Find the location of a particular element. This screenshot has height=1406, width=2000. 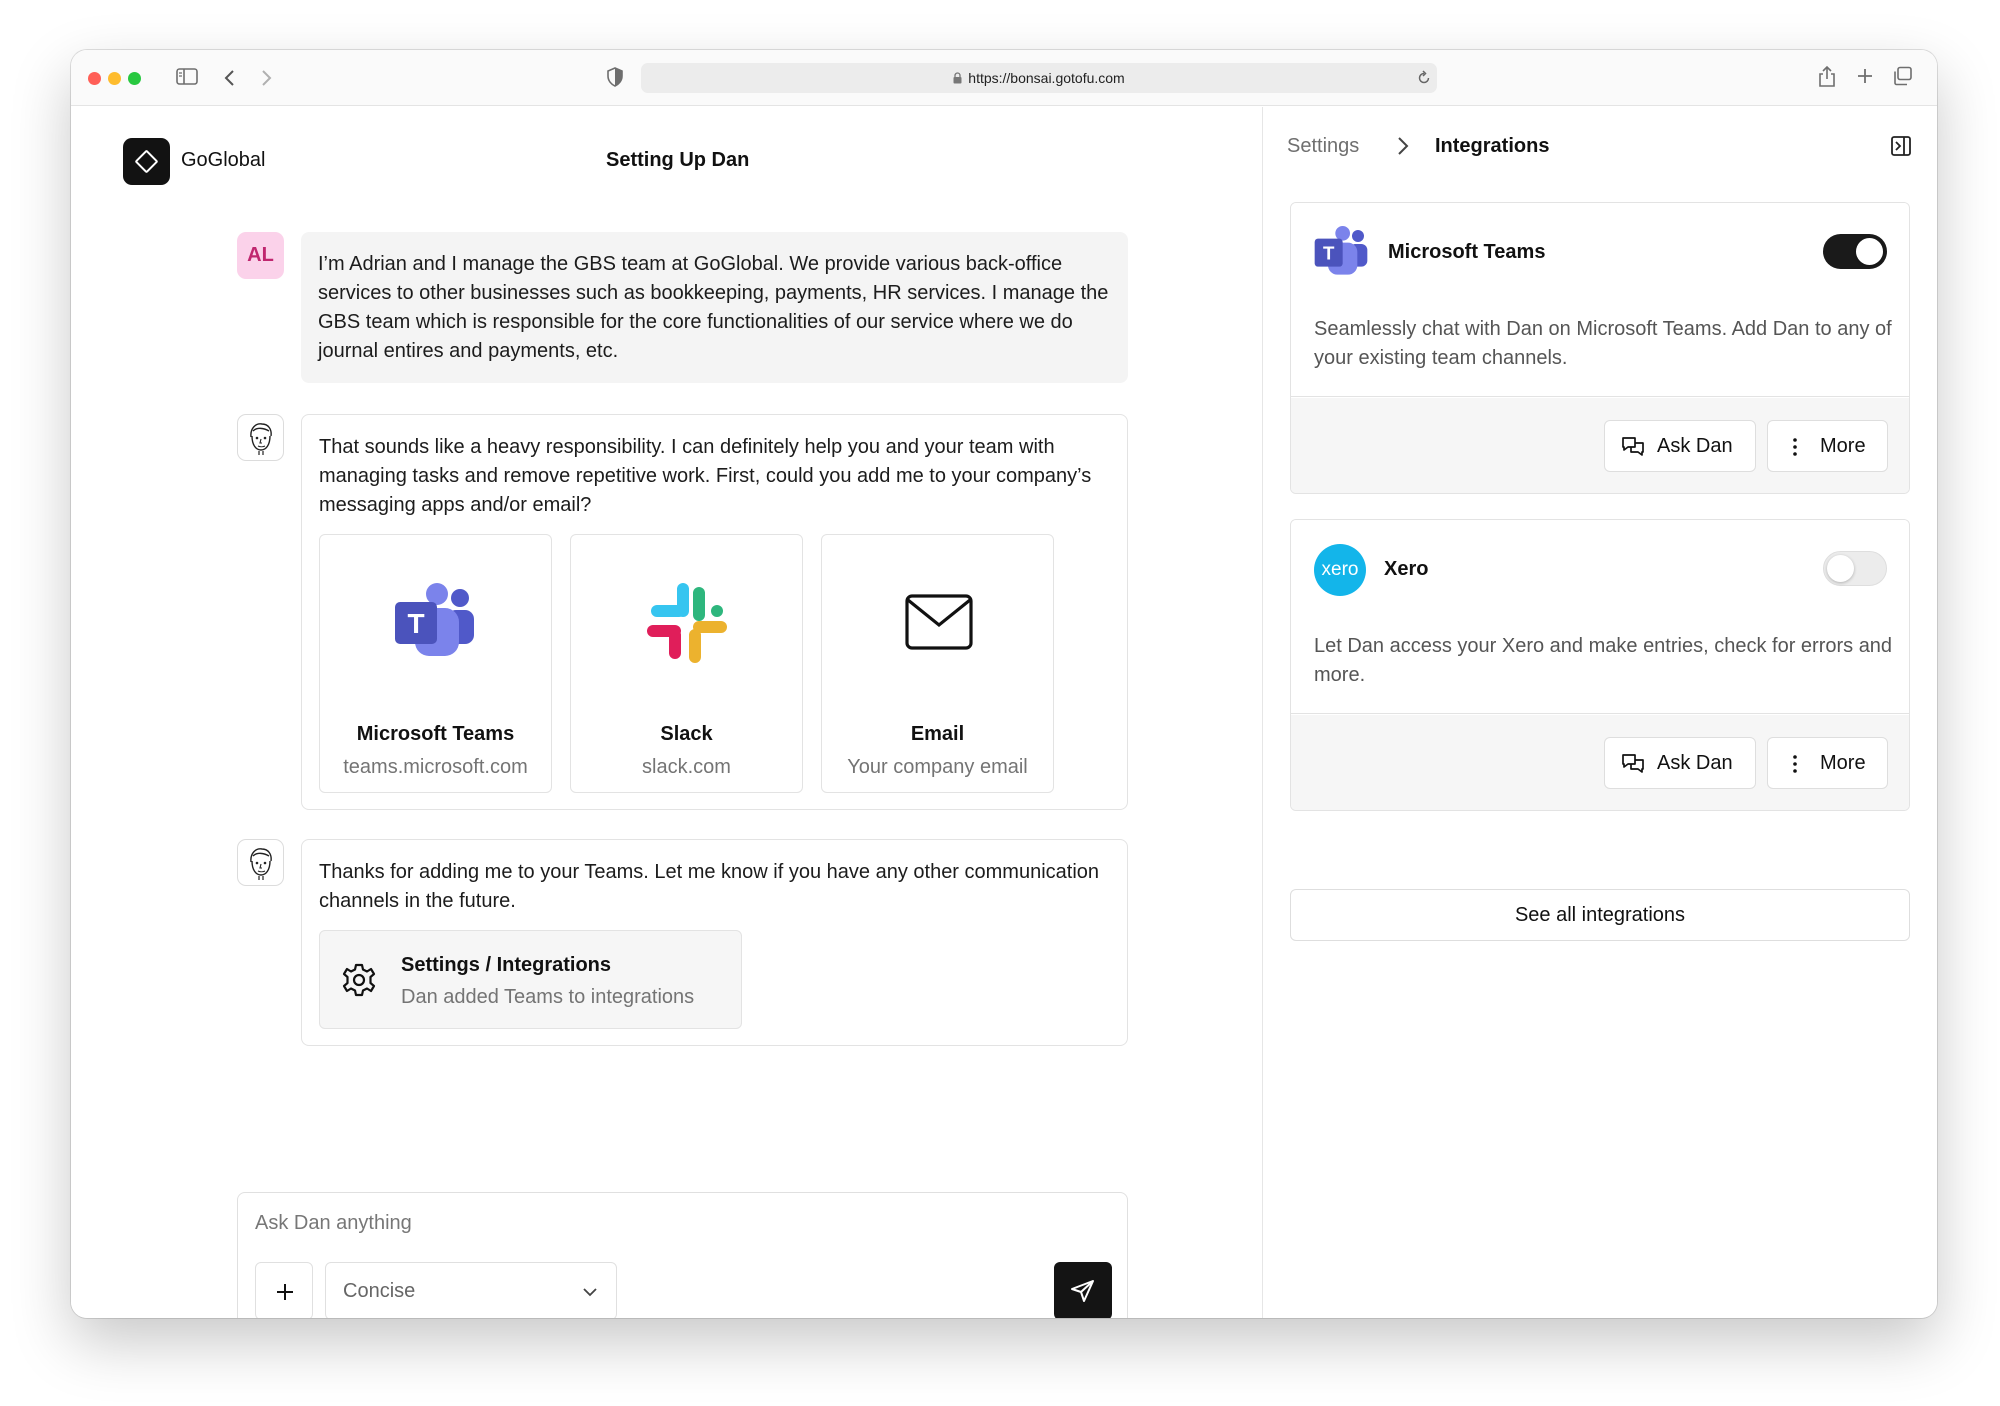

option-subtitle: slack.com is located at coordinates (686, 767).